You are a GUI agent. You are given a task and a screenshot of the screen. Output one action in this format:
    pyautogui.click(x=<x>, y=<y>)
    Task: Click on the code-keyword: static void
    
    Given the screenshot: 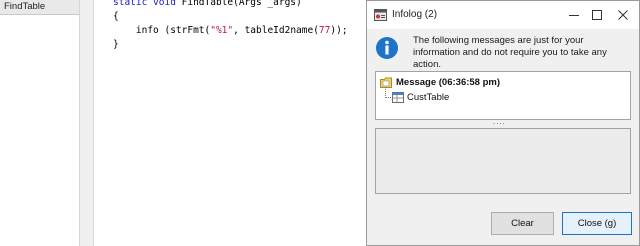 What is the action you would take?
    pyautogui.click(x=144, y=4)
    